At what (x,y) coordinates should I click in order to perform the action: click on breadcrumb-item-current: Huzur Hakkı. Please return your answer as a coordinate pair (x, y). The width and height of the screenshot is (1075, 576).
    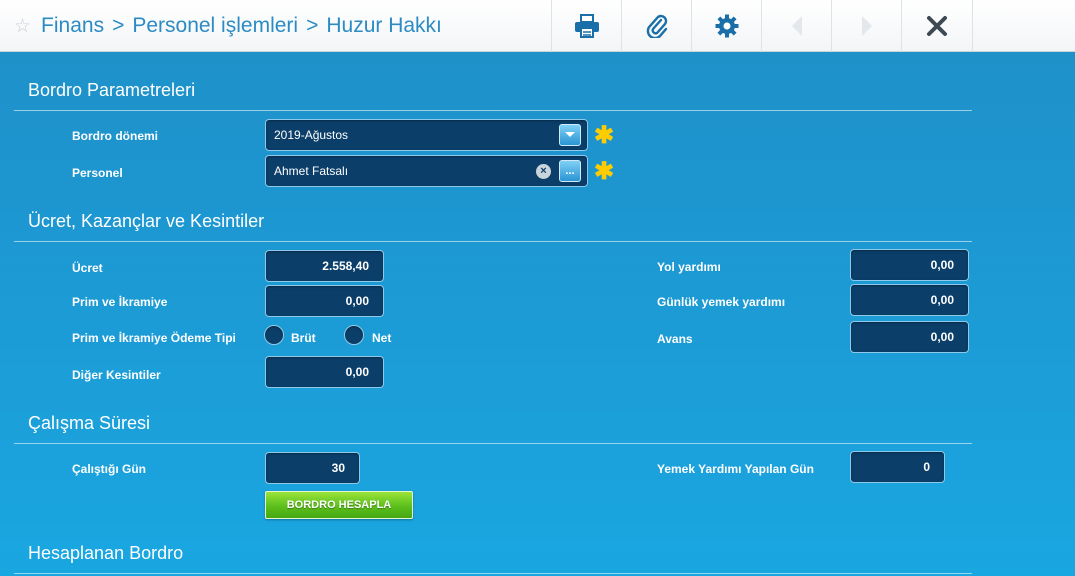
    Looking at the image, I should click on (384, 25).